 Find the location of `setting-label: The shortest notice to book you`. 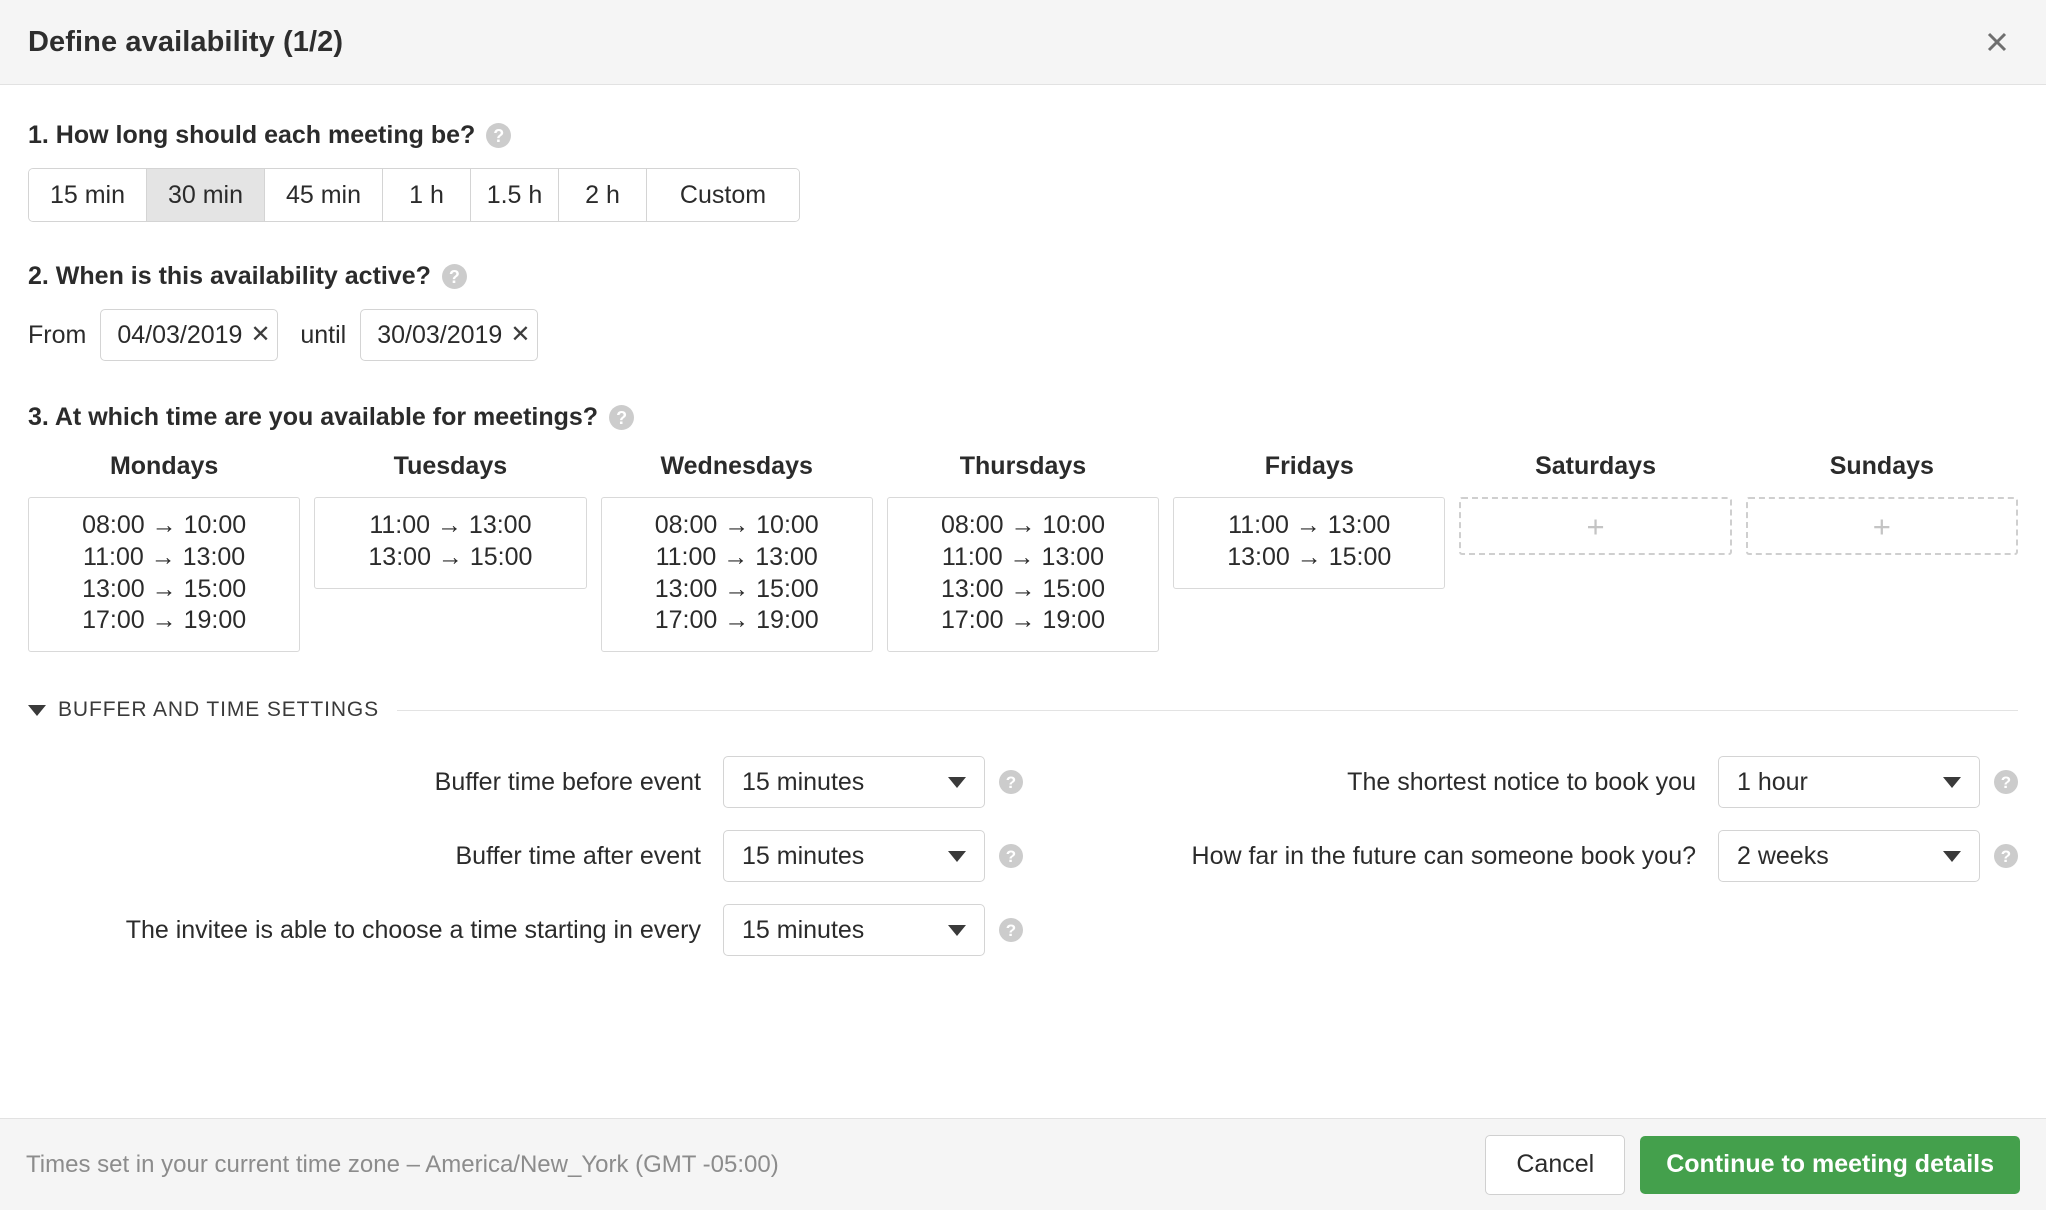

setting-label: The shortest notice to book you is located at coordinates (1521, 781).